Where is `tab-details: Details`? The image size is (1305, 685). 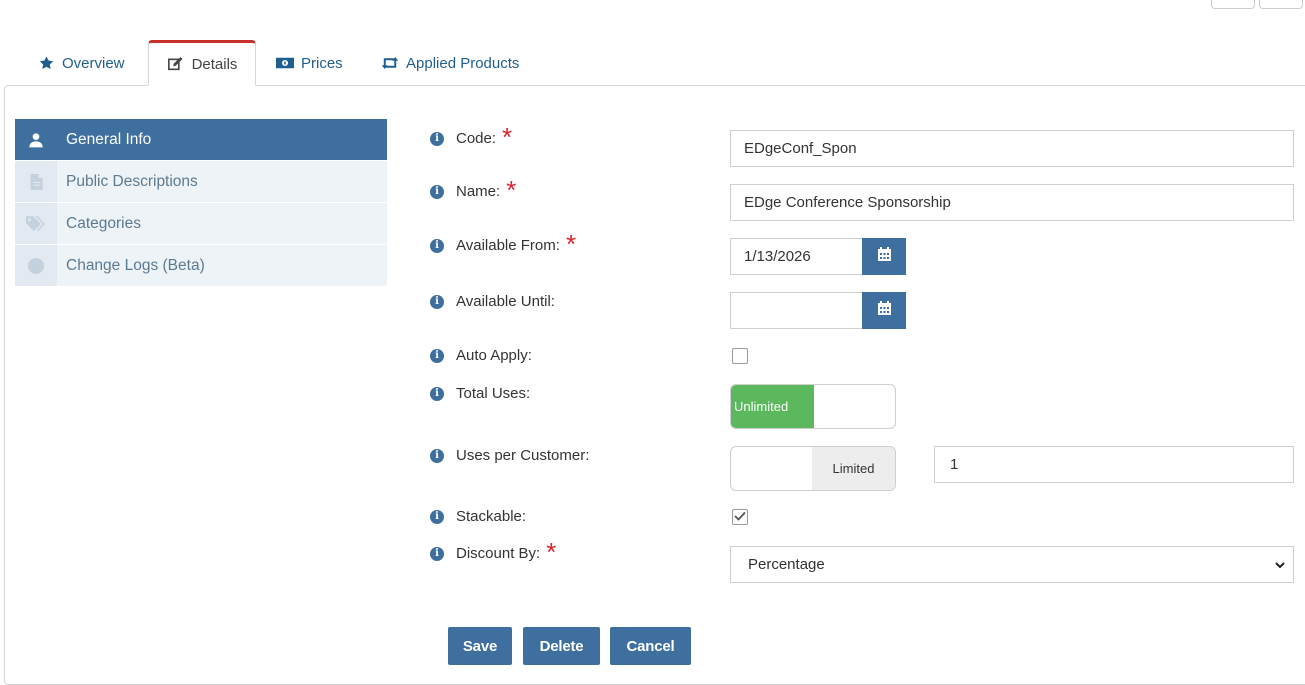
tab-details: Details is located at coordinates (202, 63).